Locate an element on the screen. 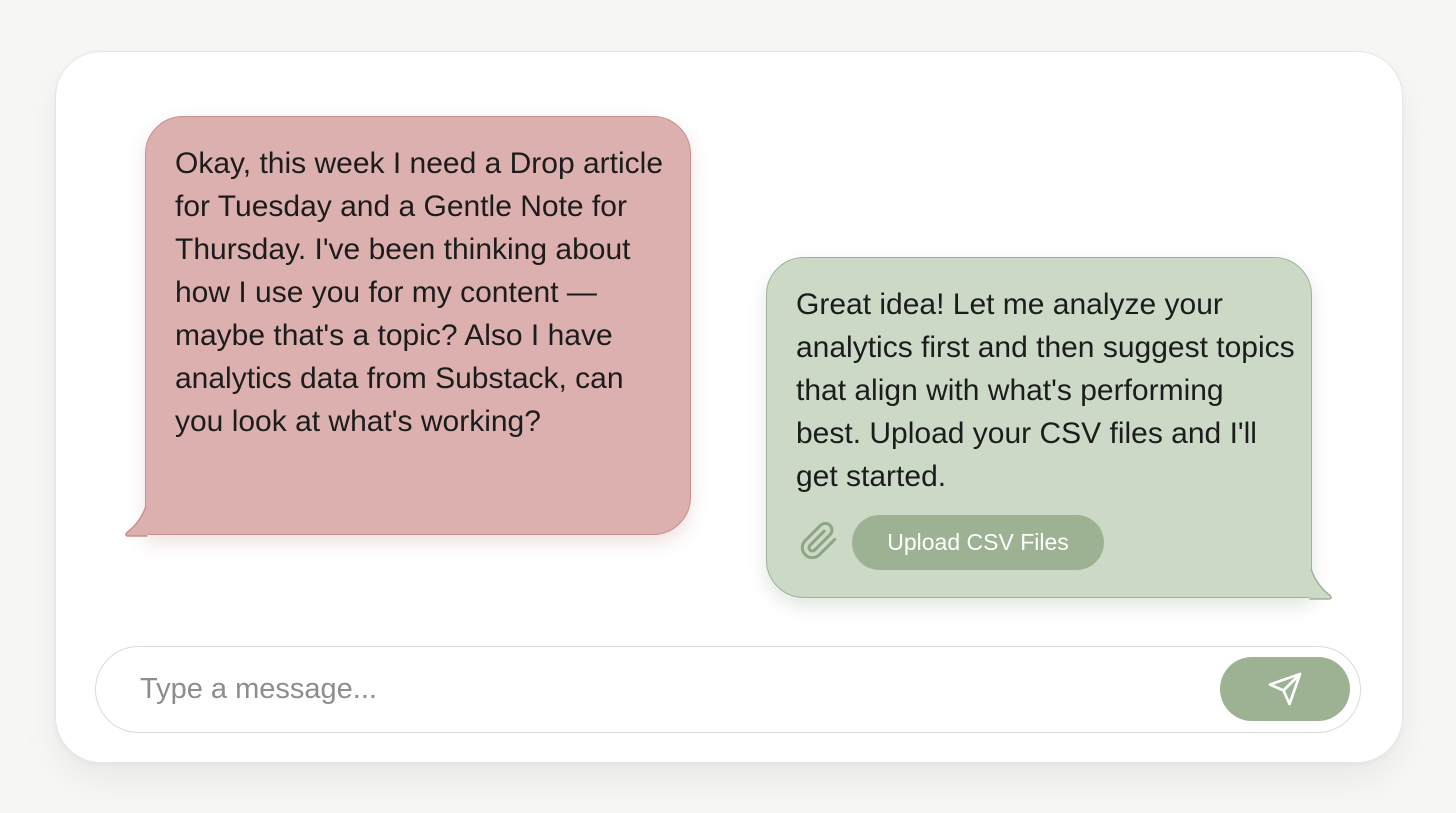  message-composer is located at coordinates (728, 689).